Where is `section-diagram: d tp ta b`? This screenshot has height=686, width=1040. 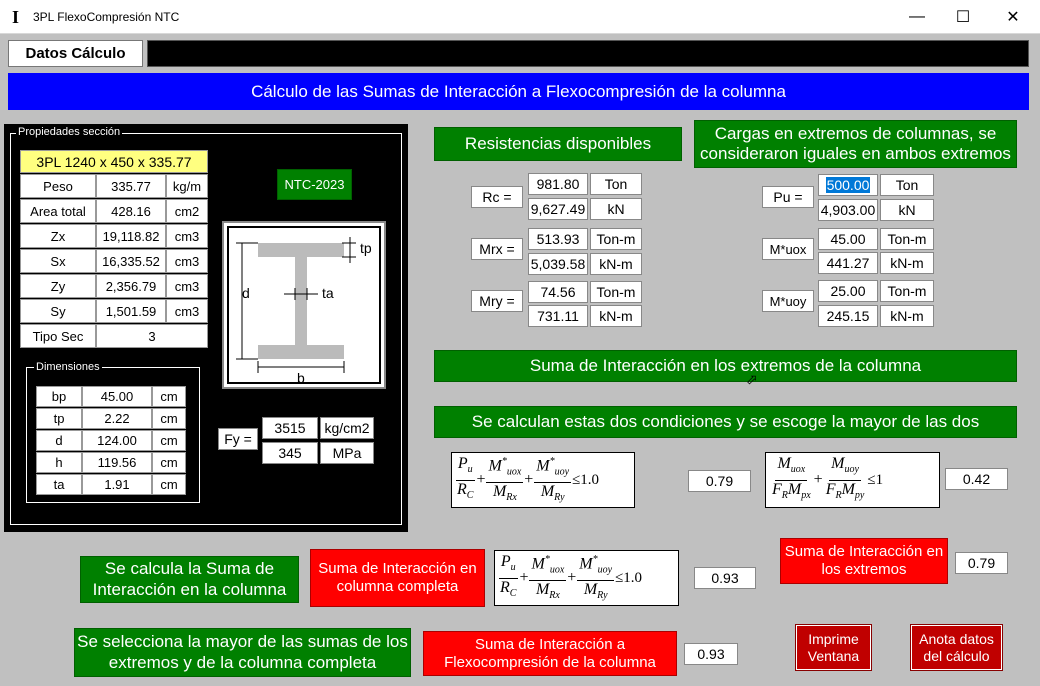 section-diagram: d tp ta b is located at coordinates (304, 305).